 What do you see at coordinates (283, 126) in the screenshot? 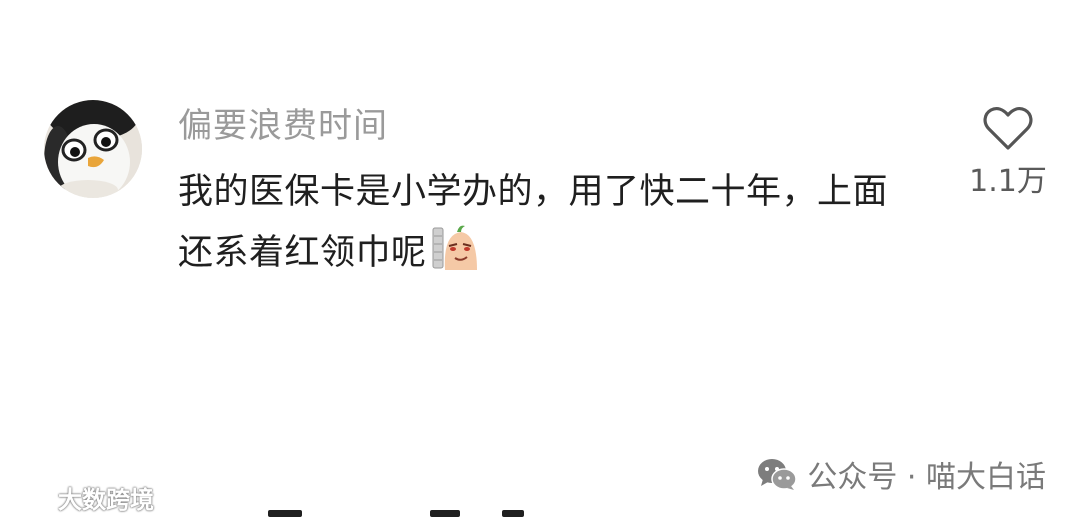
I see `comment-username: 偏要浪费时间` at bounding box center [283, 126].